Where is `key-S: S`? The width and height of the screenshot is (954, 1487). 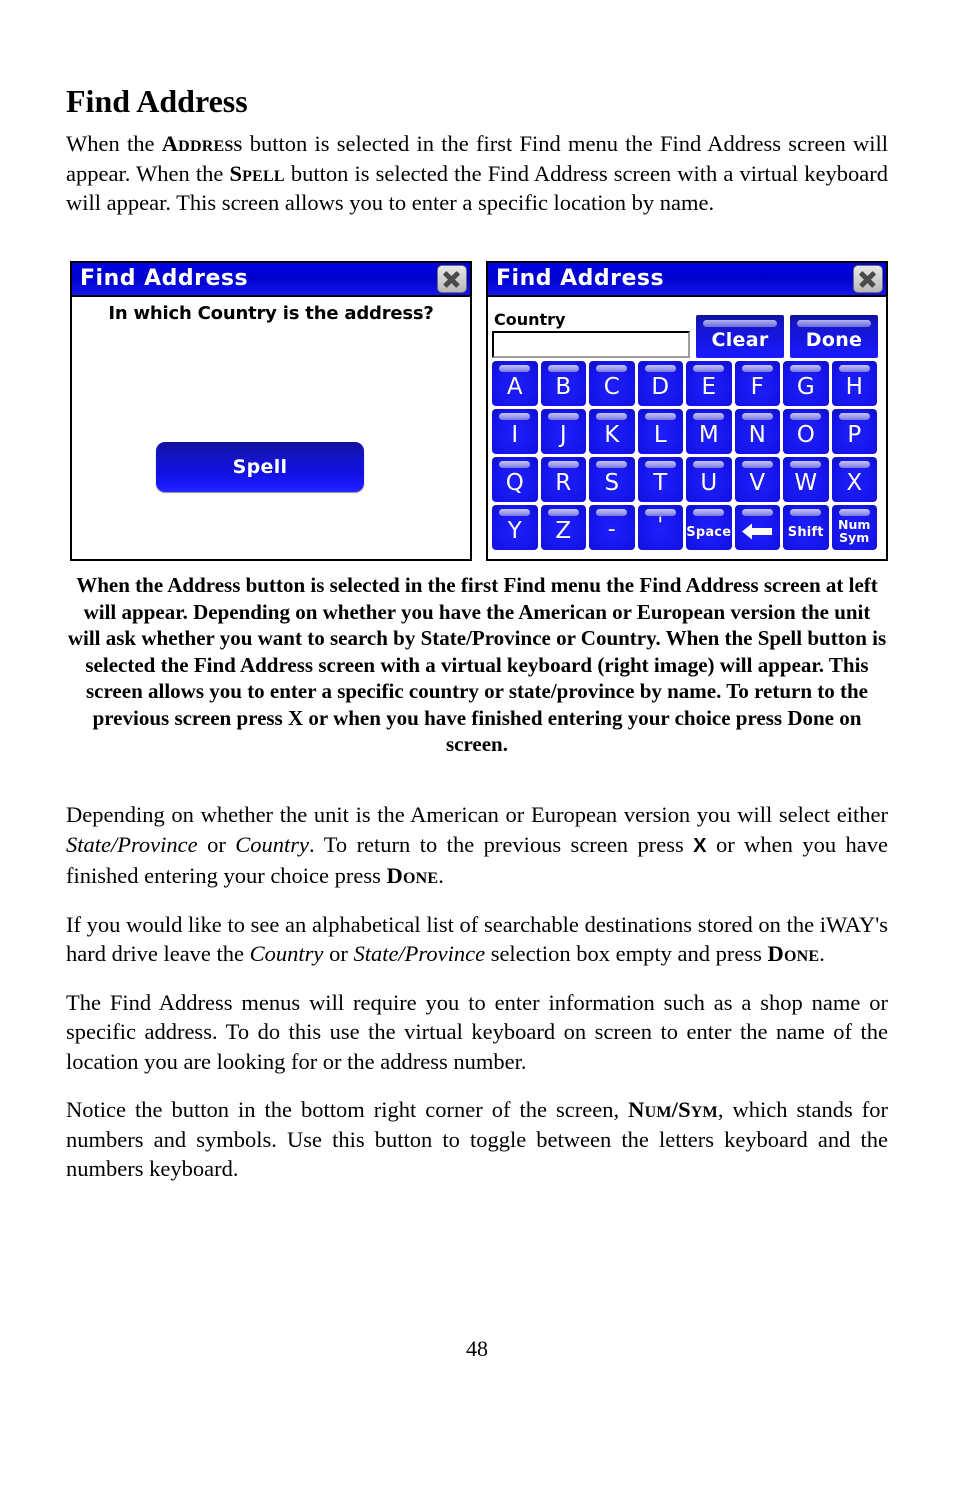 key-S: S is located at coordinates (612, 479).